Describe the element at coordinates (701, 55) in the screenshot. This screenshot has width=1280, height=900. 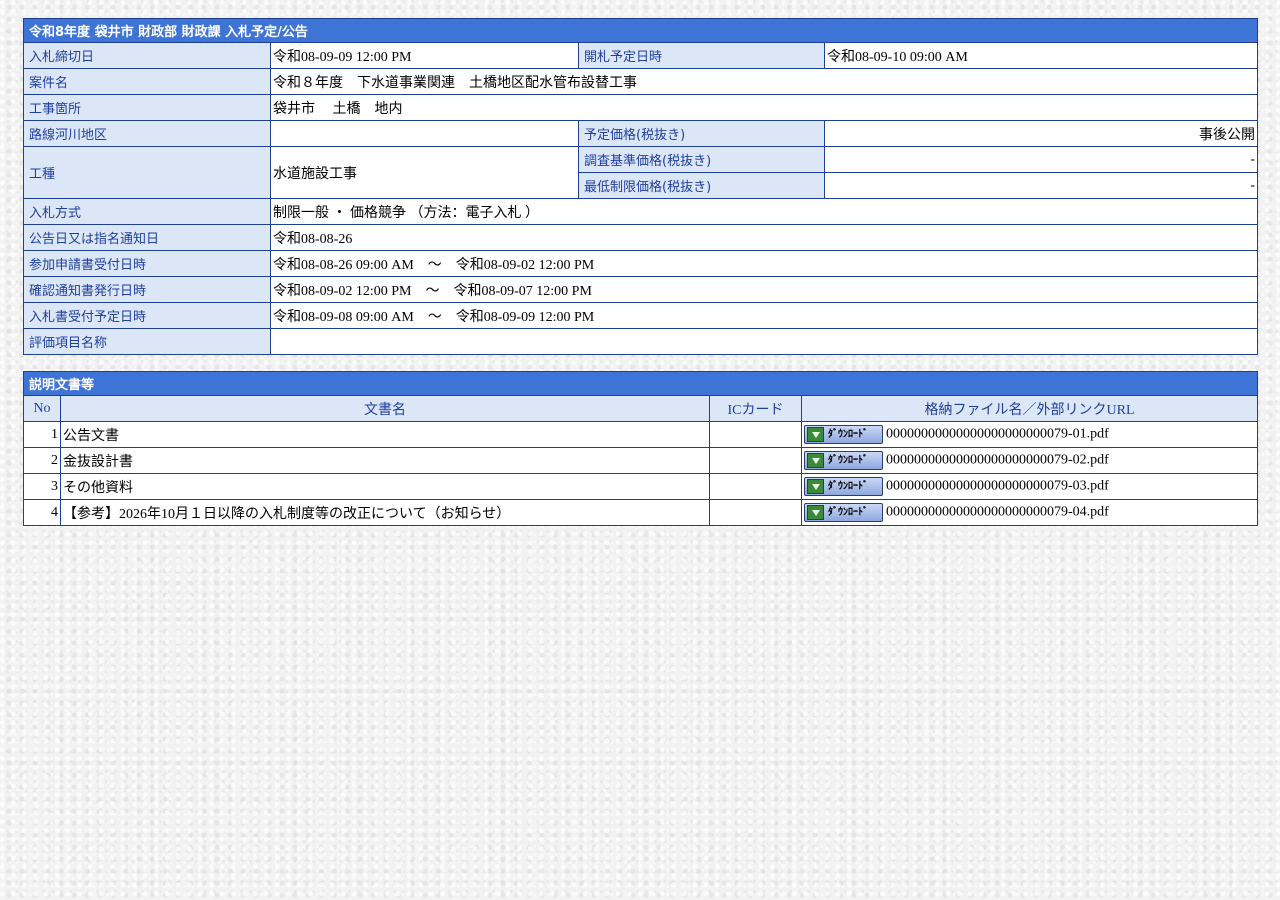
I see `opening-label: 開札予定日時` at that location.